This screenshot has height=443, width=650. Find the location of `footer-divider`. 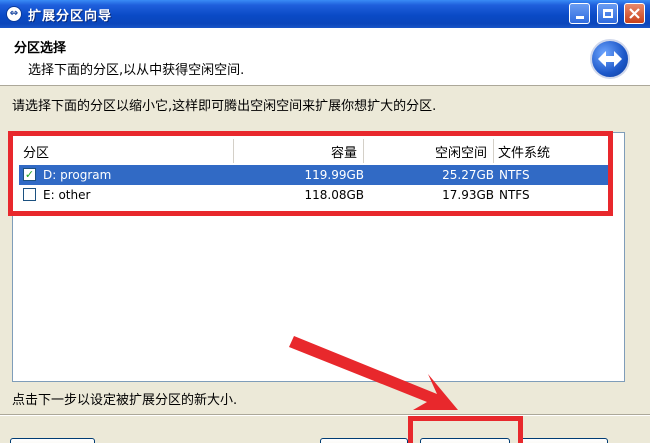

footer-divider is located at coordinates (325, 415).